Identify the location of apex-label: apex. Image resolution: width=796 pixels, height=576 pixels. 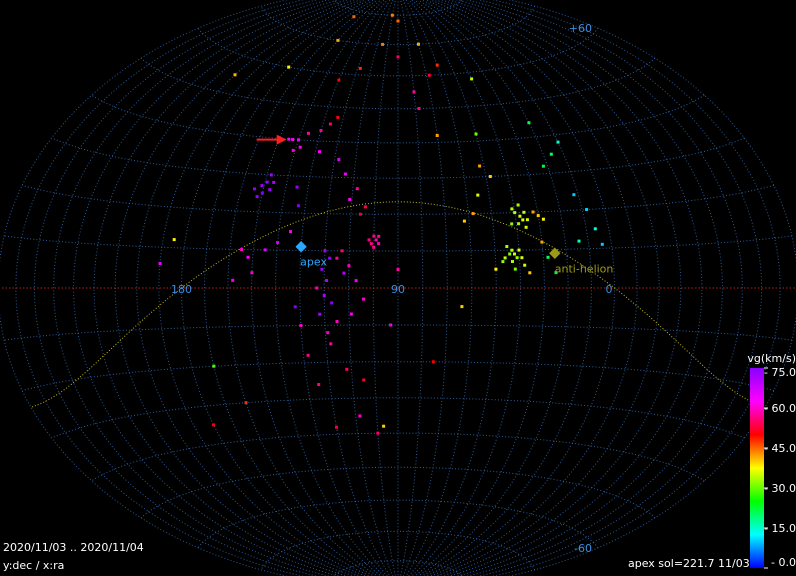
(313, 262).